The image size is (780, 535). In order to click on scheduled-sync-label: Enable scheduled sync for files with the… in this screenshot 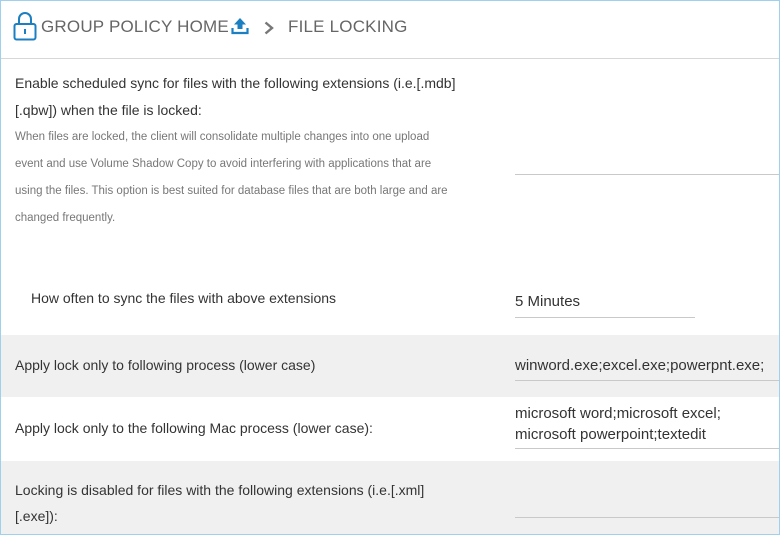, I will do `click(235, 83)`.